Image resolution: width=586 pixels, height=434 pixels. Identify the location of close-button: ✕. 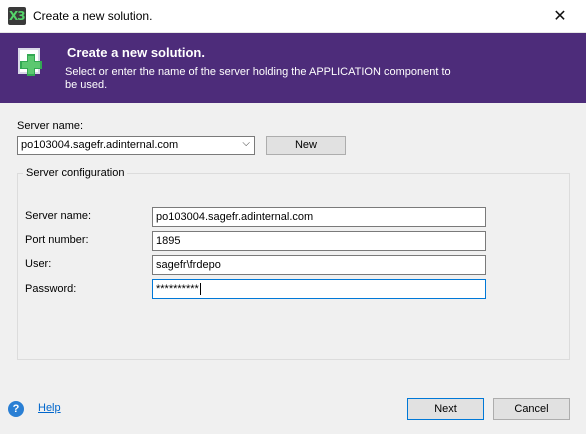
(560, 16).